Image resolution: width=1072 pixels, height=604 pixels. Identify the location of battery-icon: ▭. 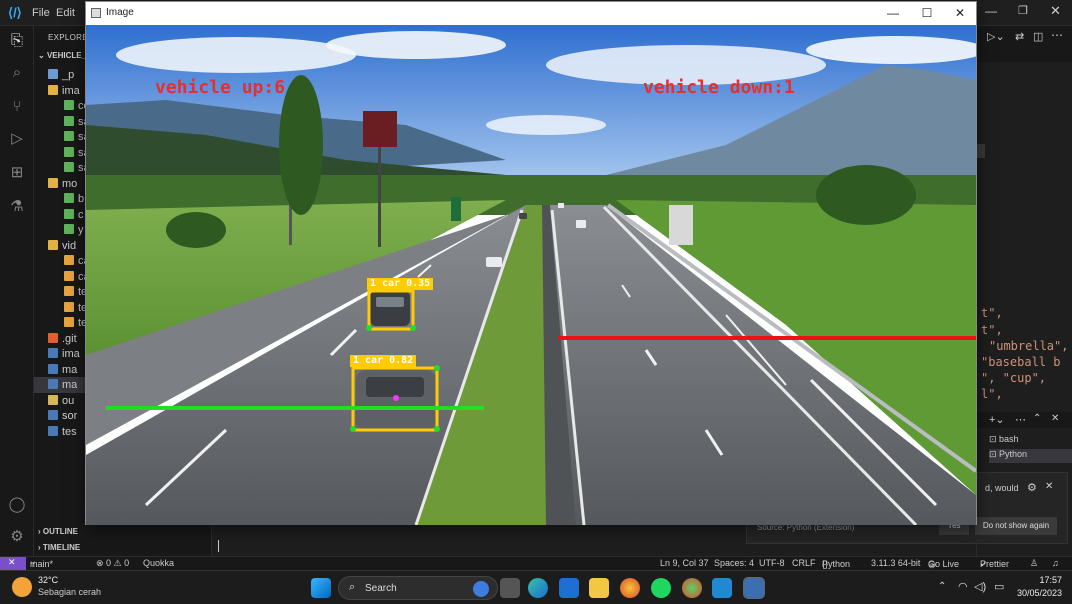
(999, 586).